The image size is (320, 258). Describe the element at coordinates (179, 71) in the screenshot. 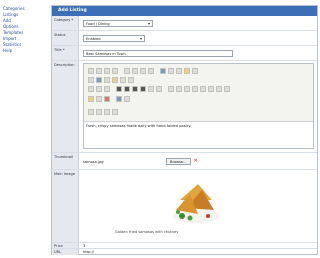

I see `rule-icon` at that location.